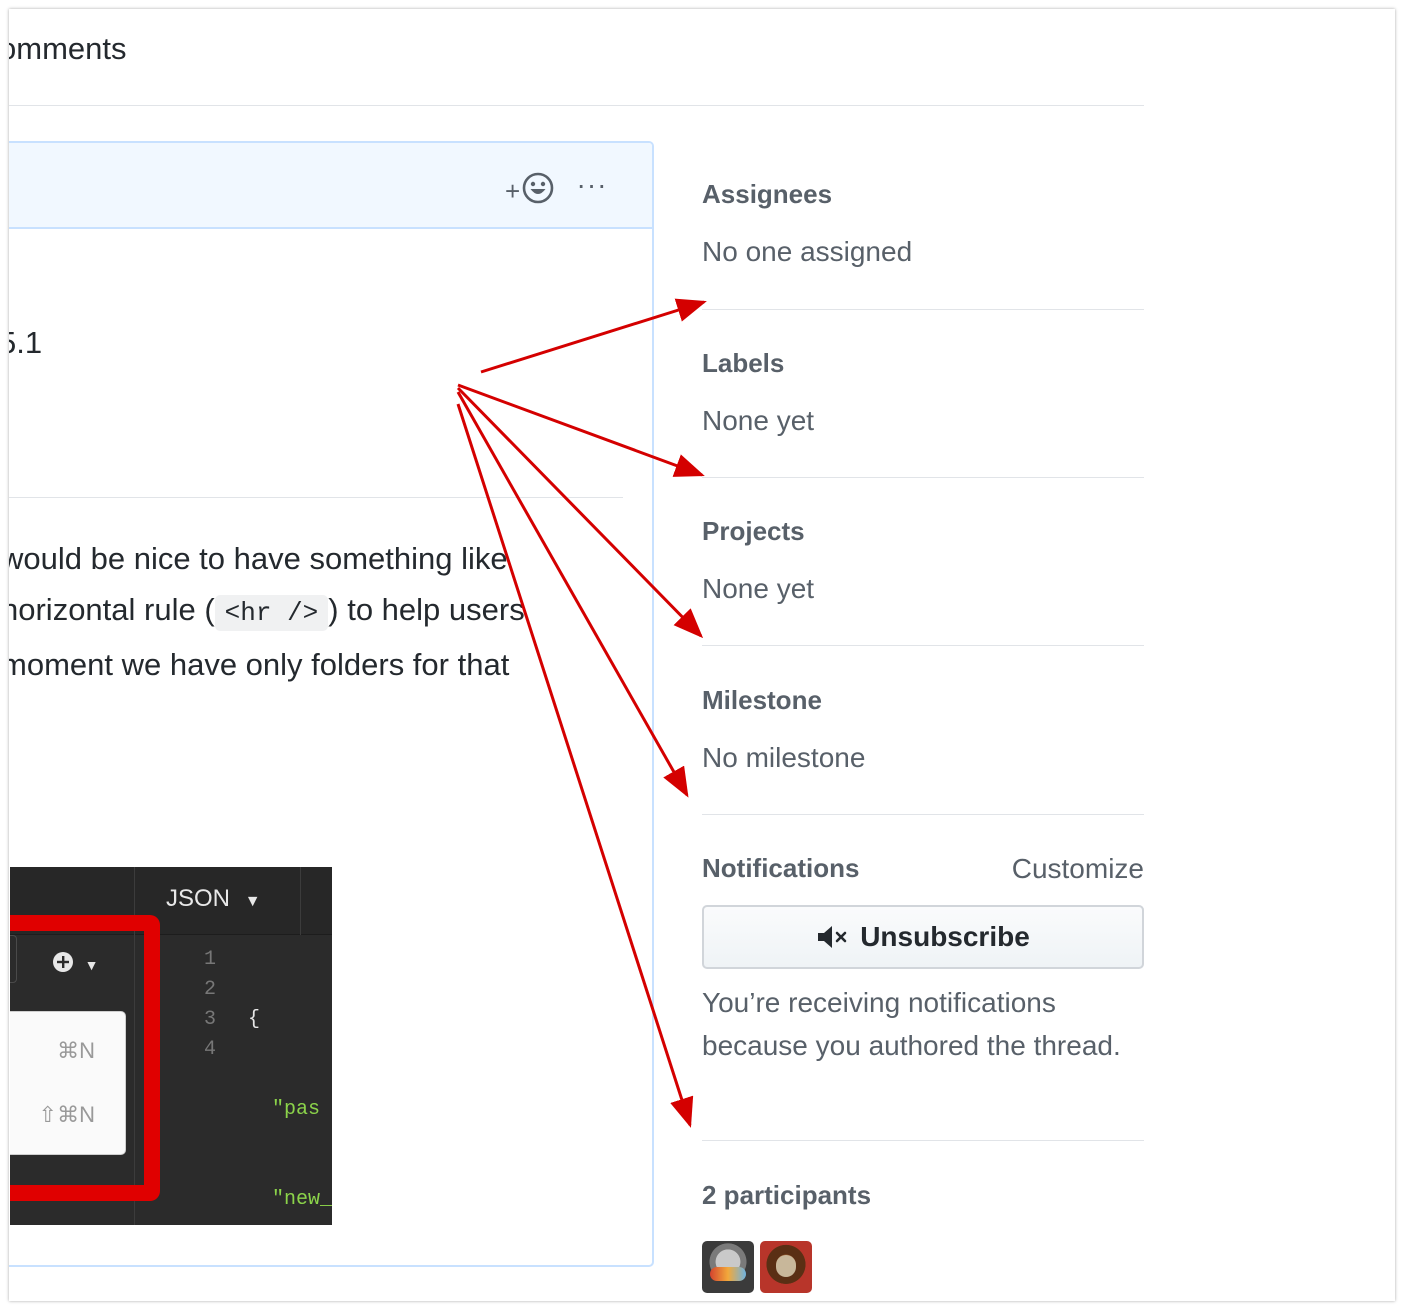  Describe the element at coordinates (923, 868) in the screenshot. I see `notifications-section: Notifications Customize` at that location.